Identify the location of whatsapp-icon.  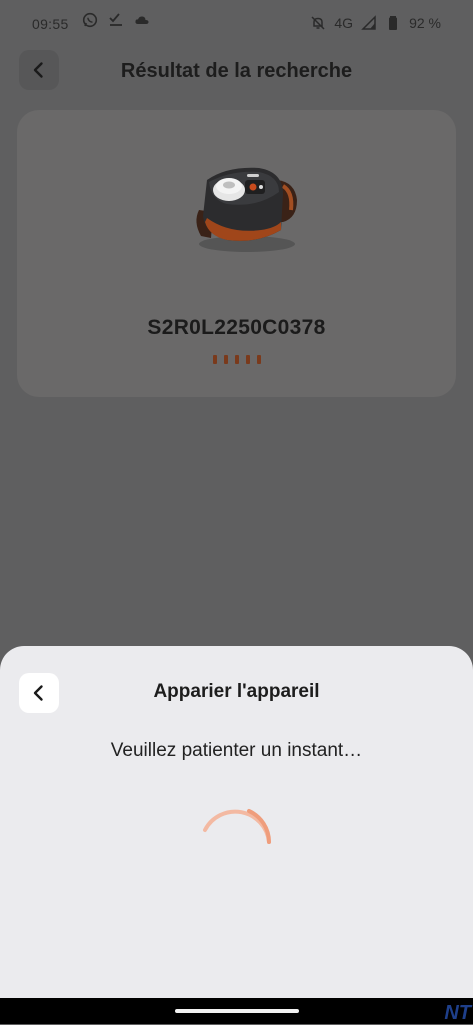
(90, 20).